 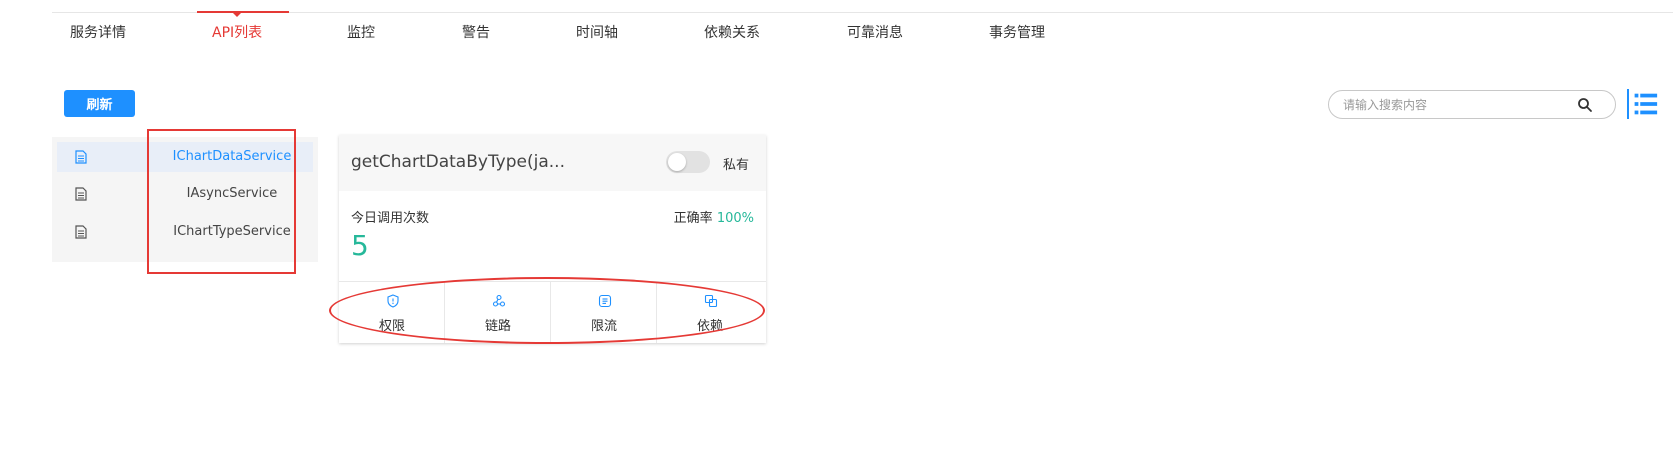 What do you see at coordinates (360, 245) in the screenshot?
I see `calls-today-value: 5` at bounding box center [360, 245].